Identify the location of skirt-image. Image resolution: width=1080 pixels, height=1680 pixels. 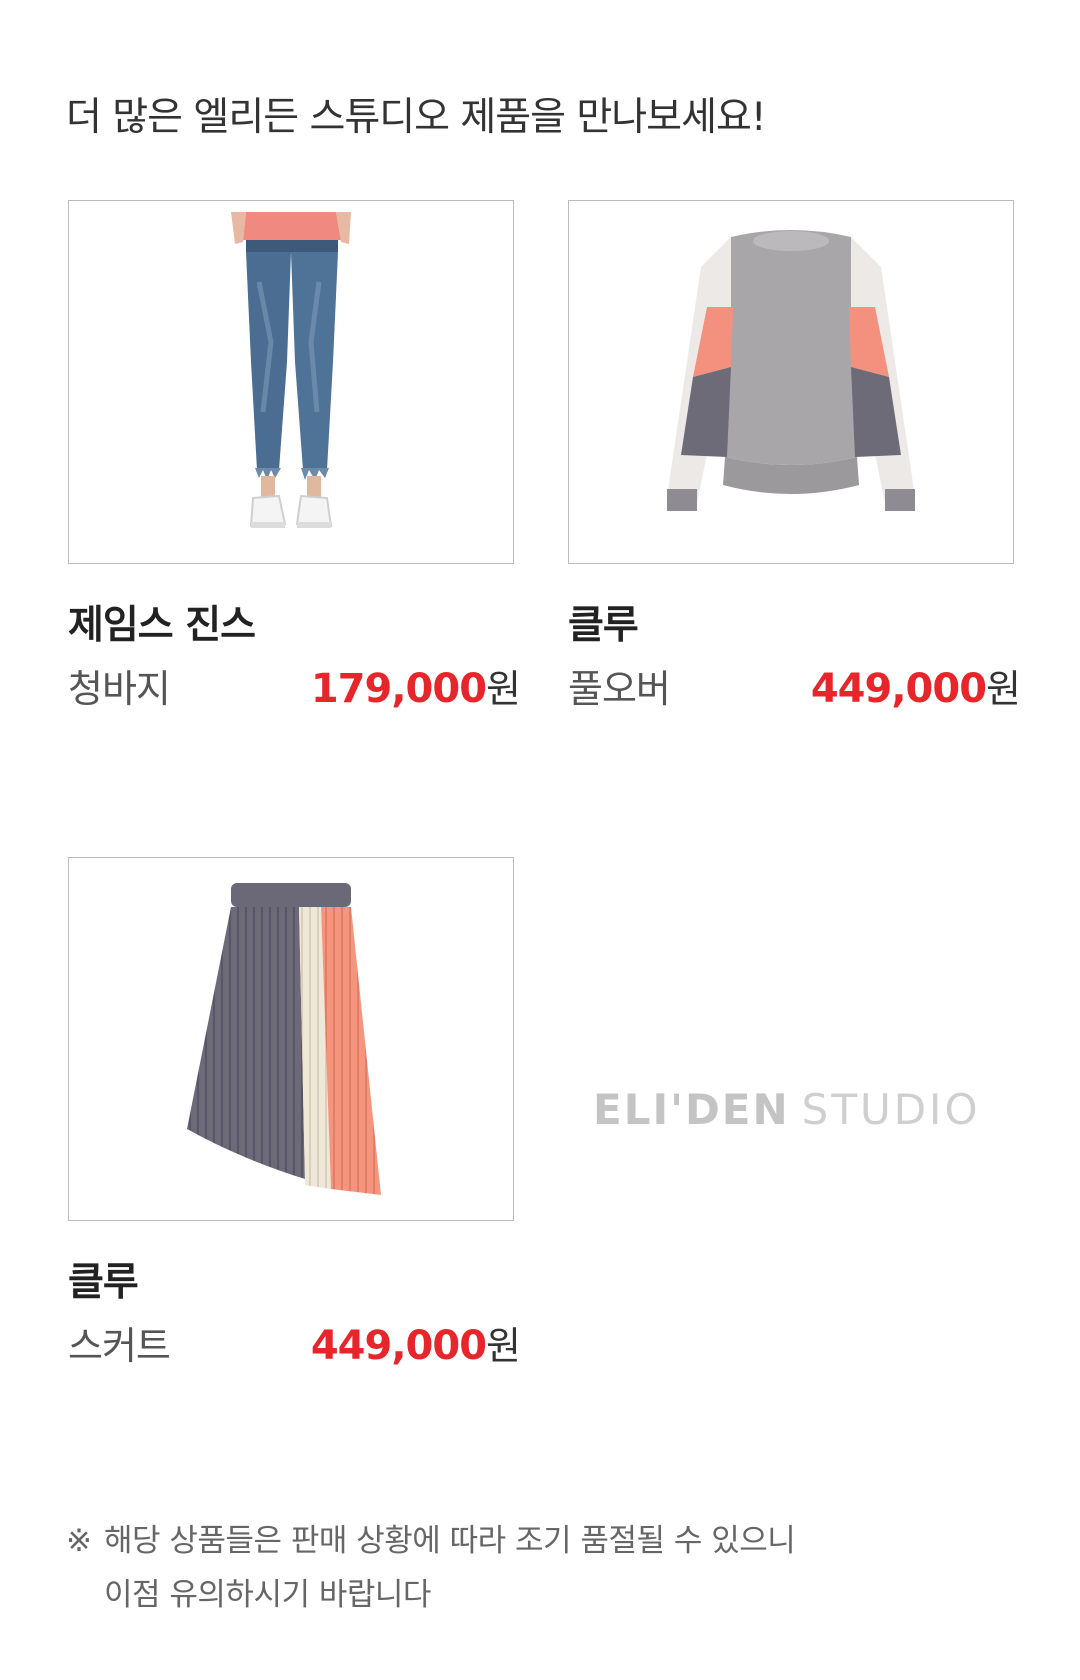
(284, 1039).